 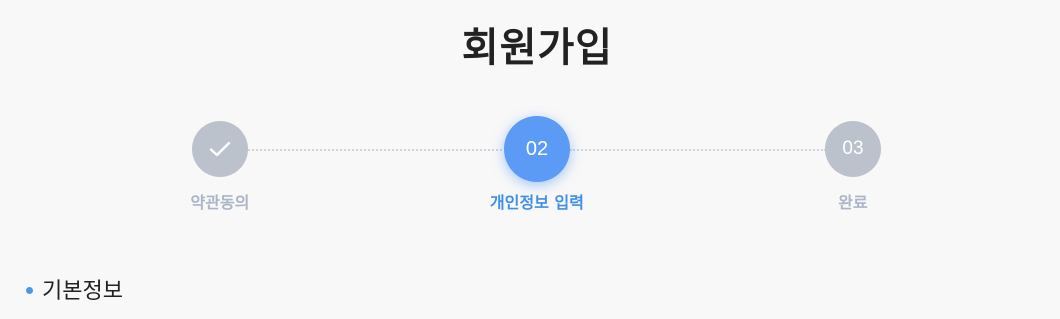 I want to click on bullet-icon, so click(x=29, y=290).